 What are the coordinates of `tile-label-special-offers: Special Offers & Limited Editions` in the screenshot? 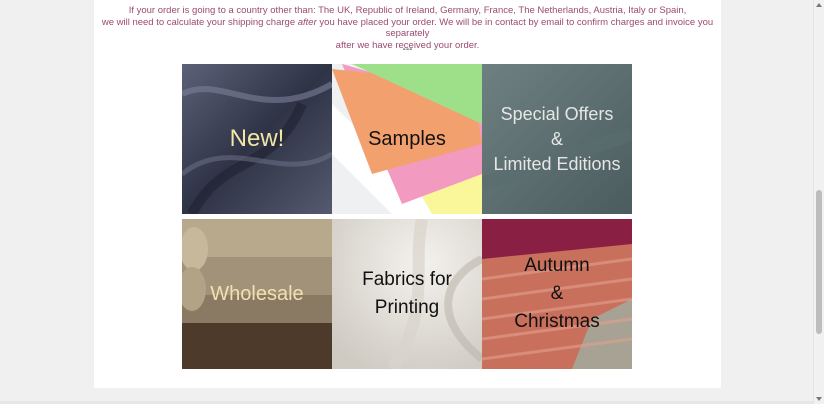 It's located at (557, 138).